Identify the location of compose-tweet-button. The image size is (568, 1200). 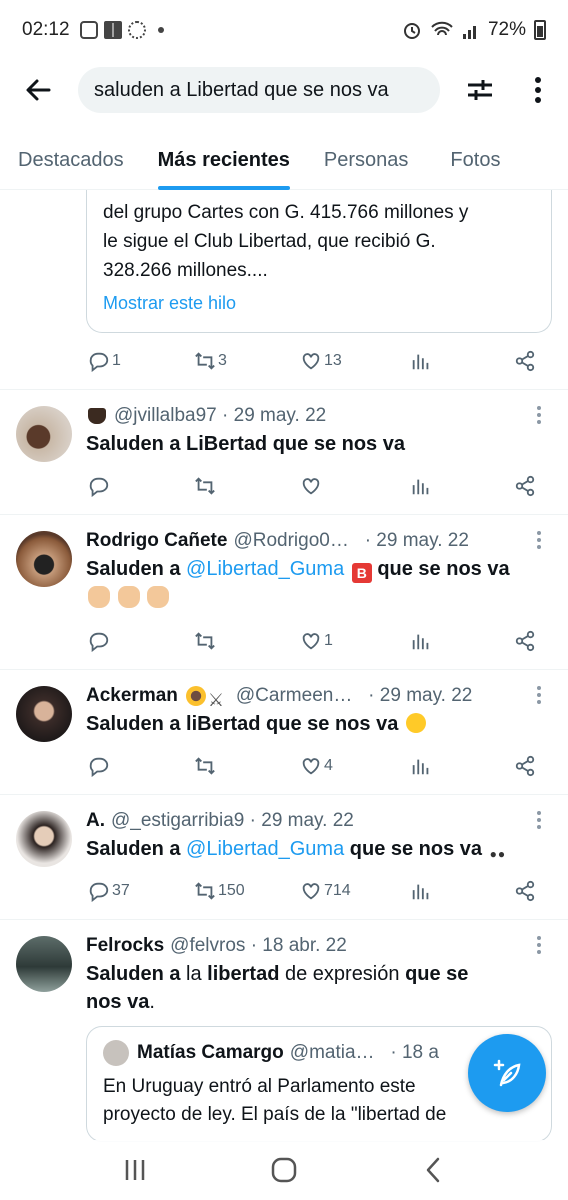
(507, 1073).